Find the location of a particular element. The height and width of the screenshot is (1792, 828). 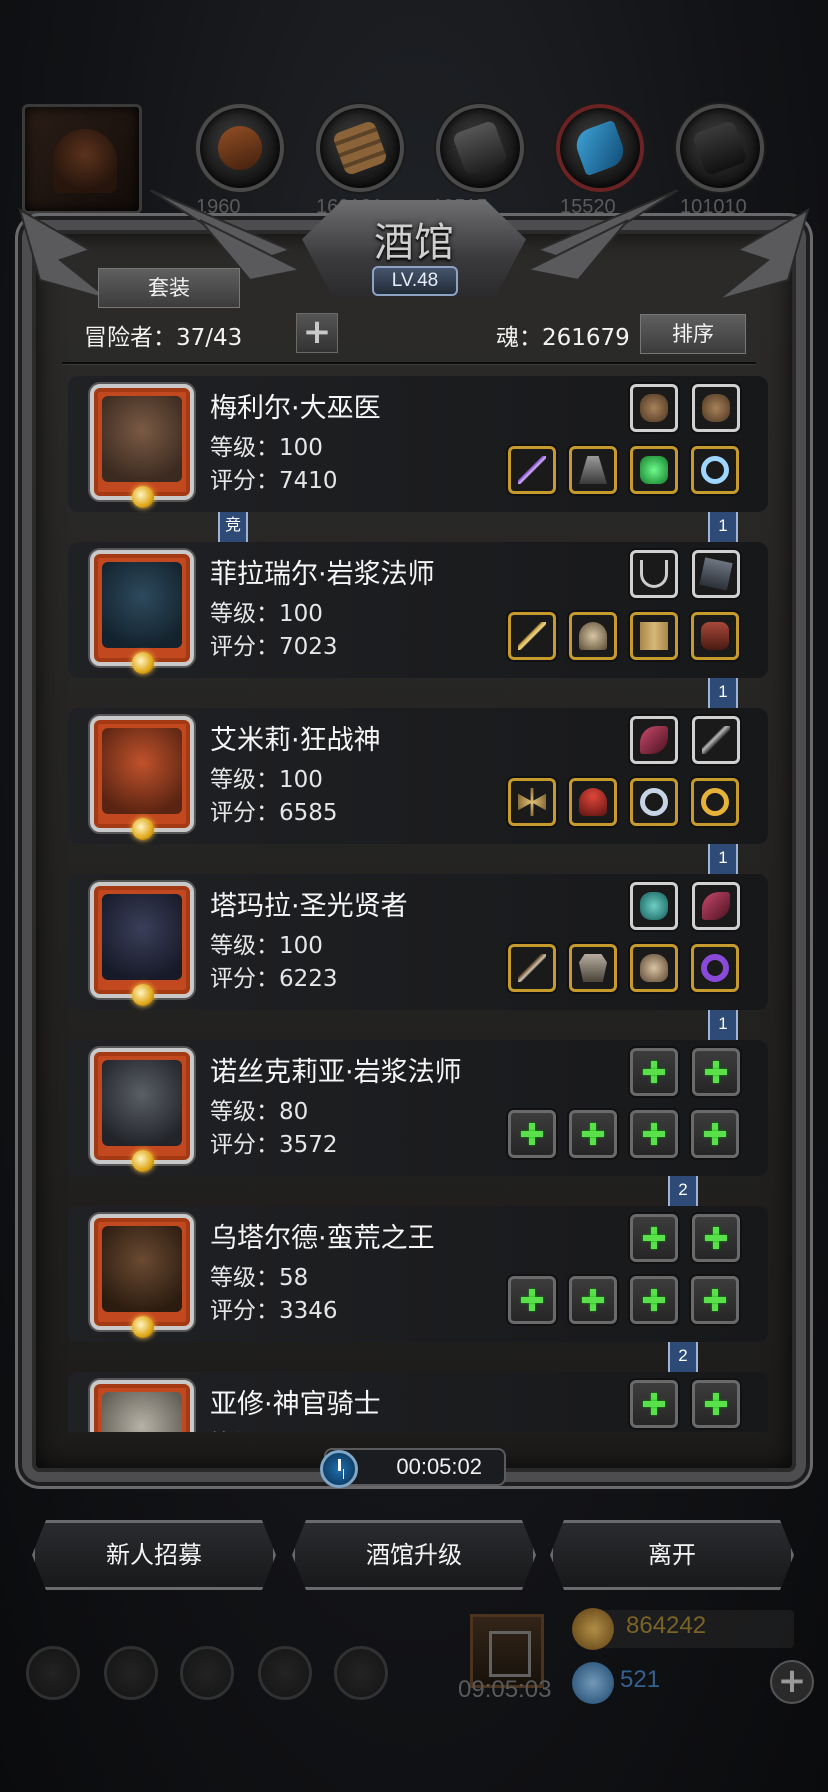

hero-card: 乌塔尔德·蛮荒之王 等级：58 评分：3346 is located at coordinates (418, 1274).